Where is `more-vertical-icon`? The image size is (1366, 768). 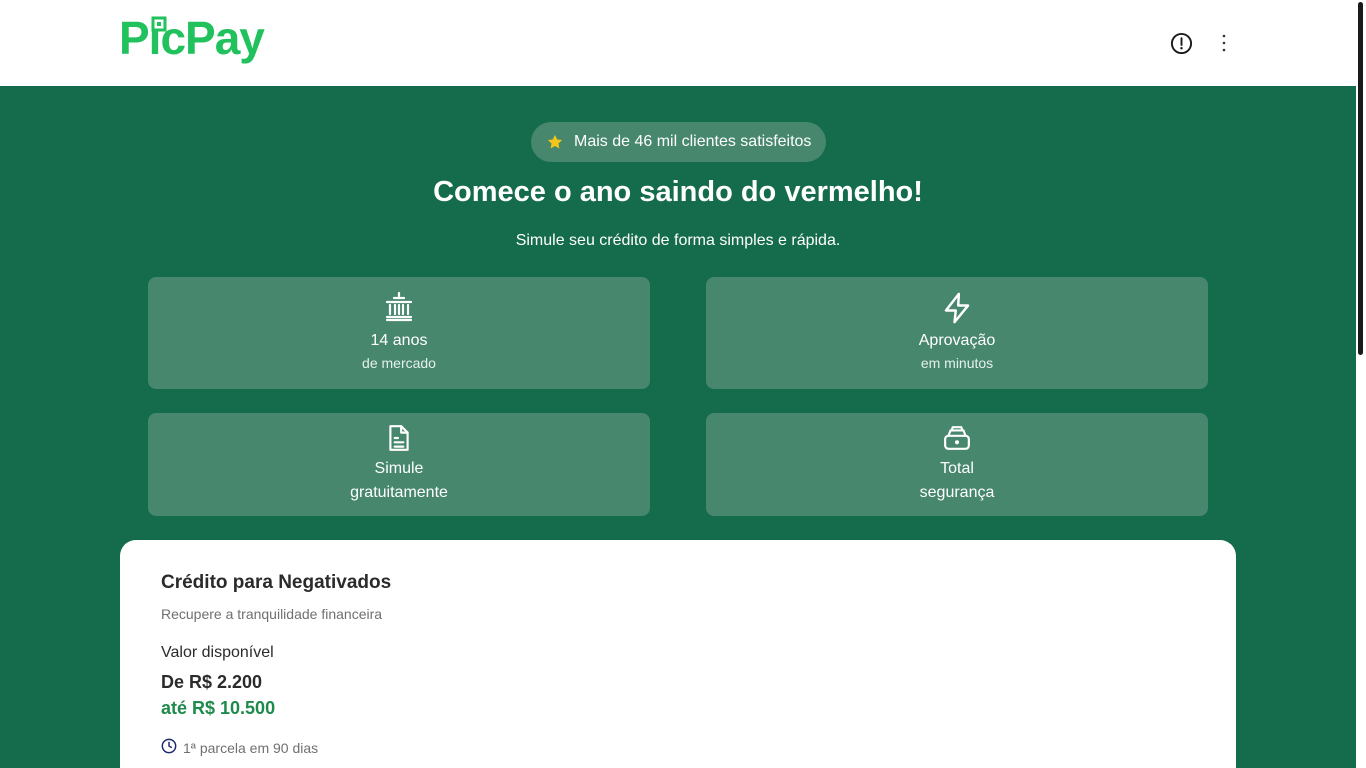 more-vertical-icon is located at coordinates (1224, 43).